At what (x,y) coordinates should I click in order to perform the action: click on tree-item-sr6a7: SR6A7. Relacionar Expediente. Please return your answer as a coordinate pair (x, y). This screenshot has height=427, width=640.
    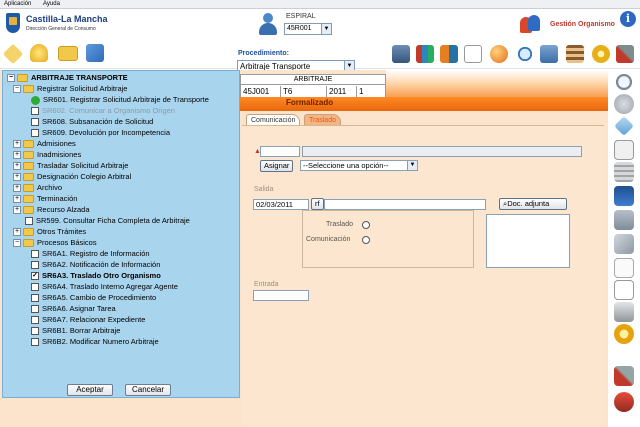
    Looking at the image, I should click on (88, 319).